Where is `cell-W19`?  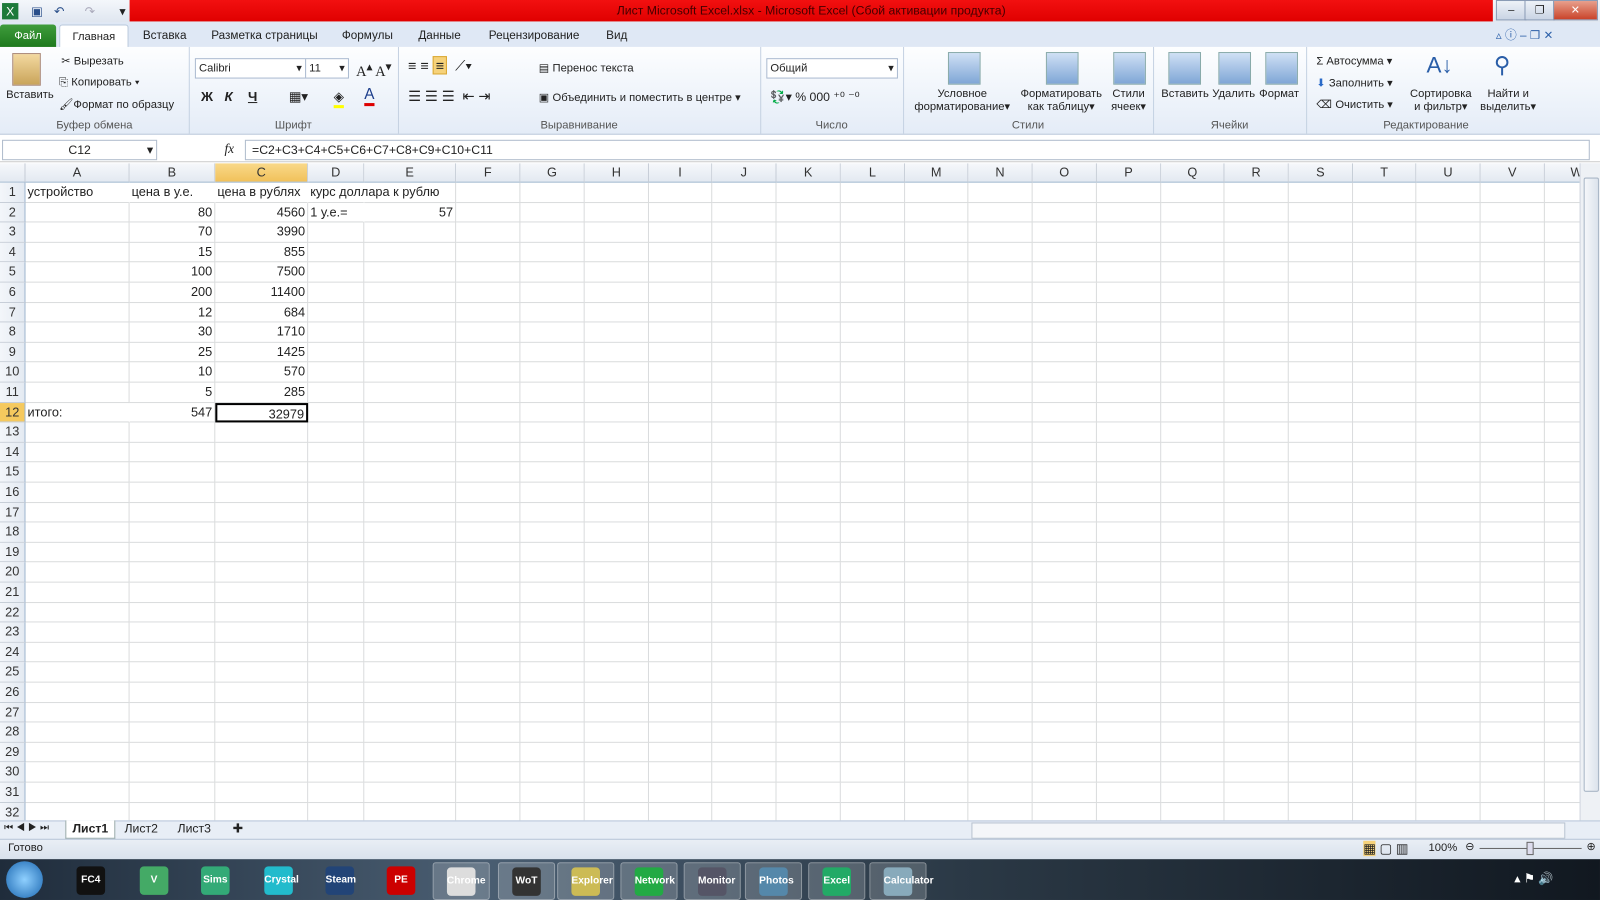
cell-W19 is located at coordinates (1562, 553).